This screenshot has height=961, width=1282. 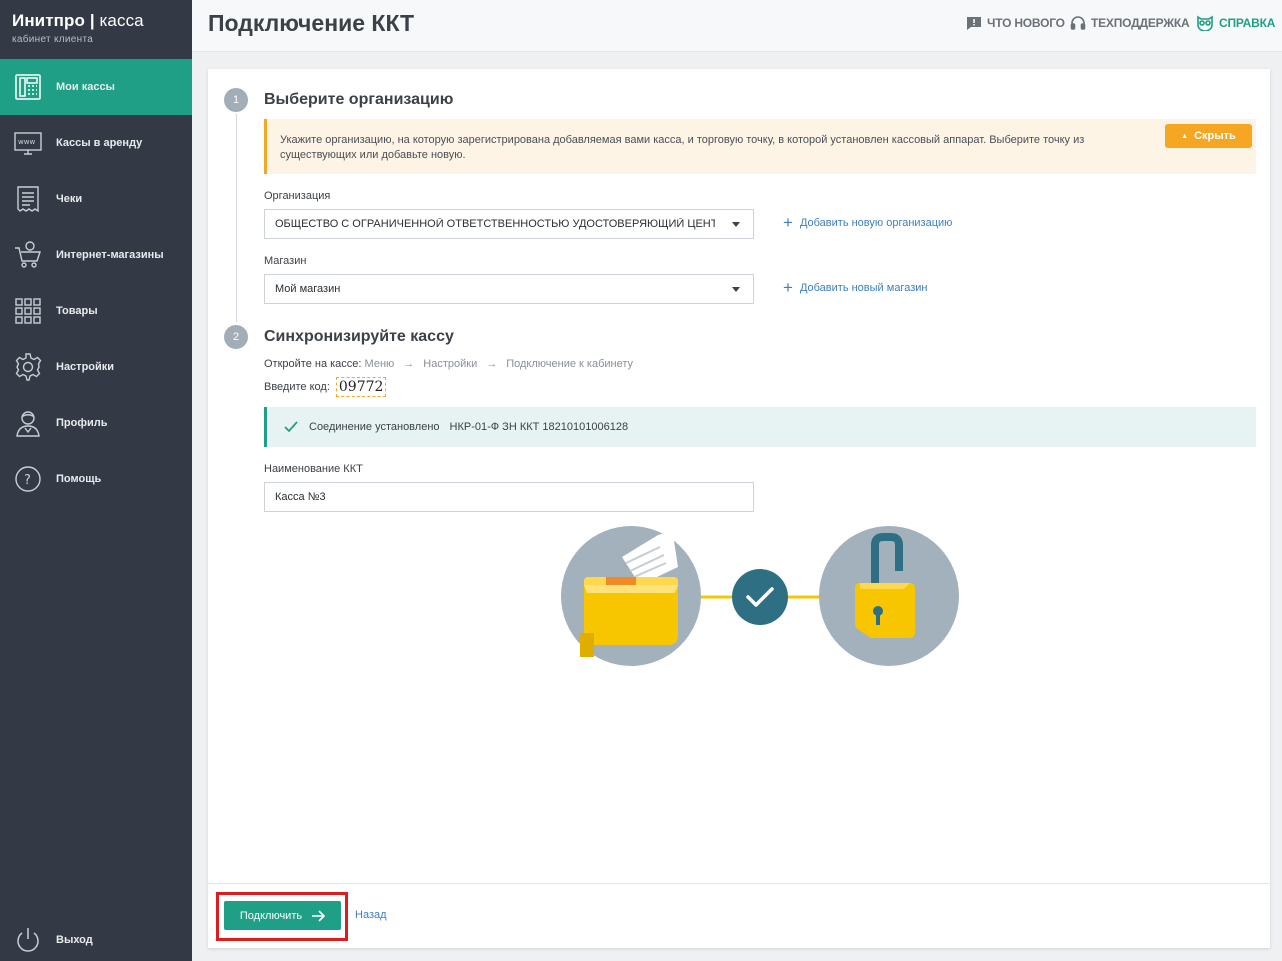 What do you see at coordinates (110, 255) in the screenshot?
I see `sidebar-item-label: Интернет-магазины` at bounding box center [110, 255].